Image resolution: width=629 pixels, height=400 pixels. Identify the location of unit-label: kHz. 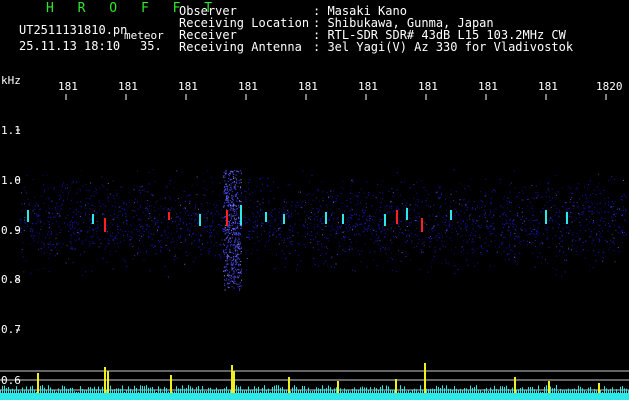
(11, 80).